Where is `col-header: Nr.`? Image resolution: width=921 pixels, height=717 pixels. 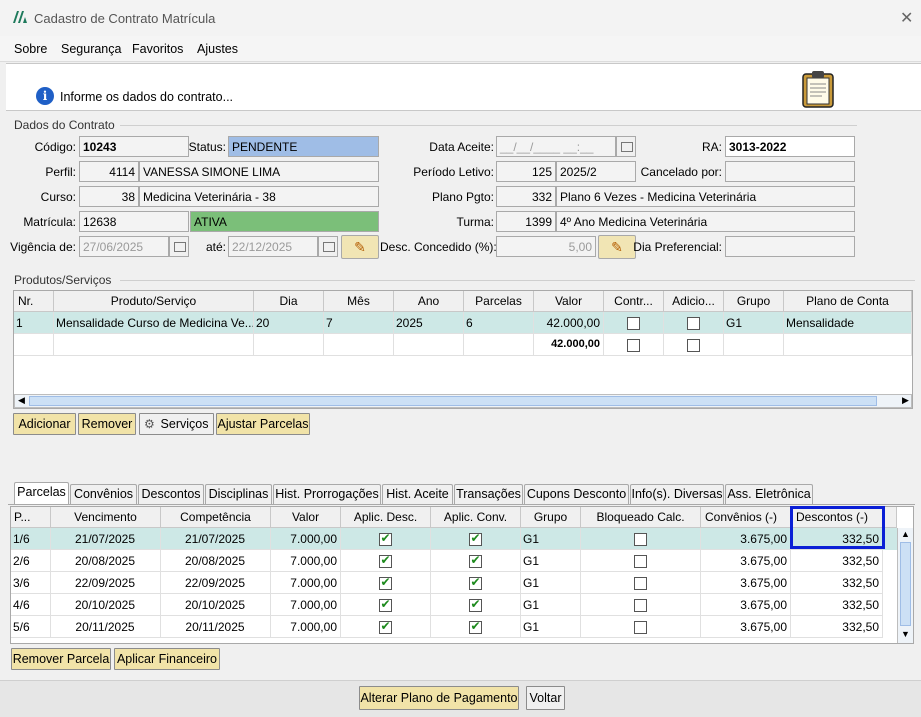 col-header: Nr. is located at coordinates (34, 301).